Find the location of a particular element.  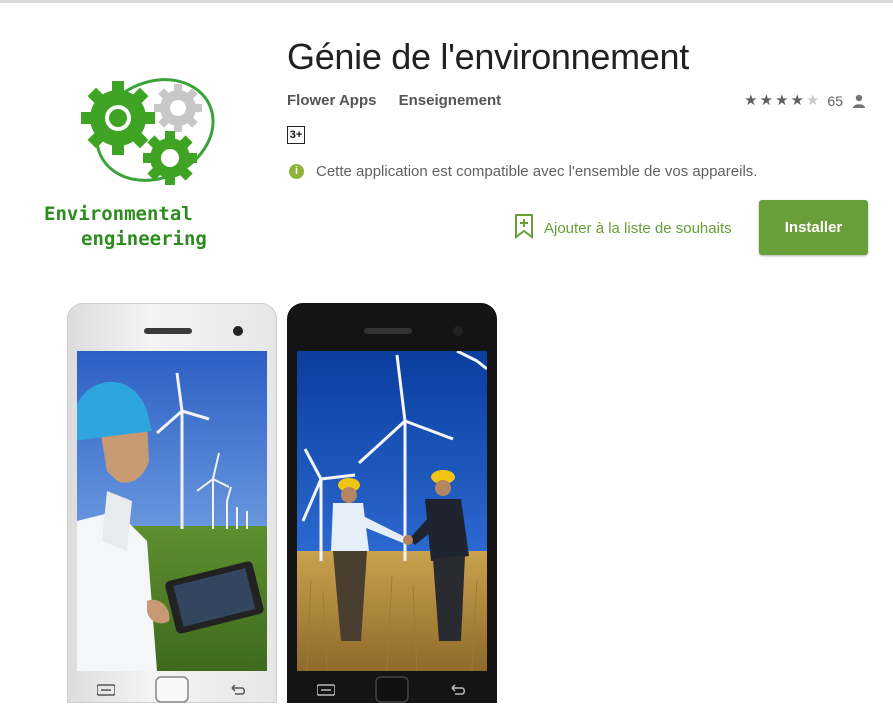

rating-count: 65 is located at coordinates (835, 101).